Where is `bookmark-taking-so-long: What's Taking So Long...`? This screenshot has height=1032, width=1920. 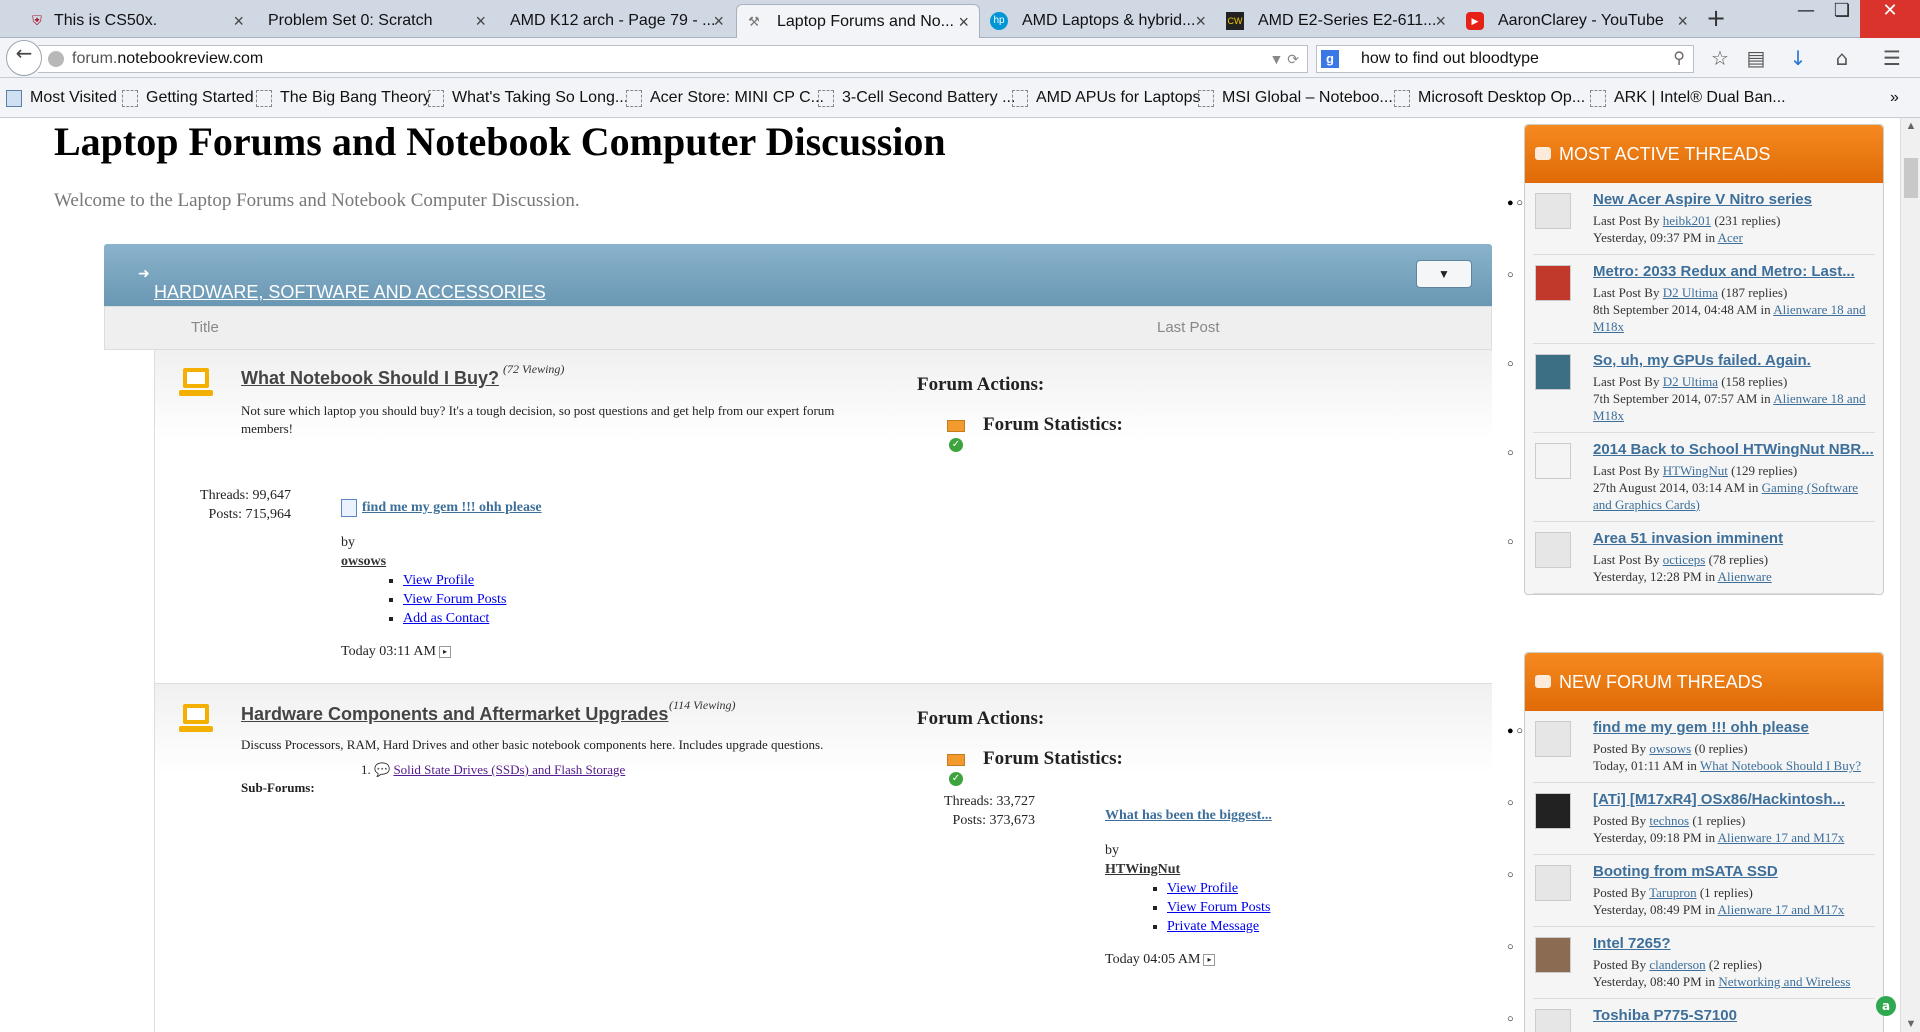
bookmark-taking-so-long: What's Taking So Long... is located at coordinates (528, 98).